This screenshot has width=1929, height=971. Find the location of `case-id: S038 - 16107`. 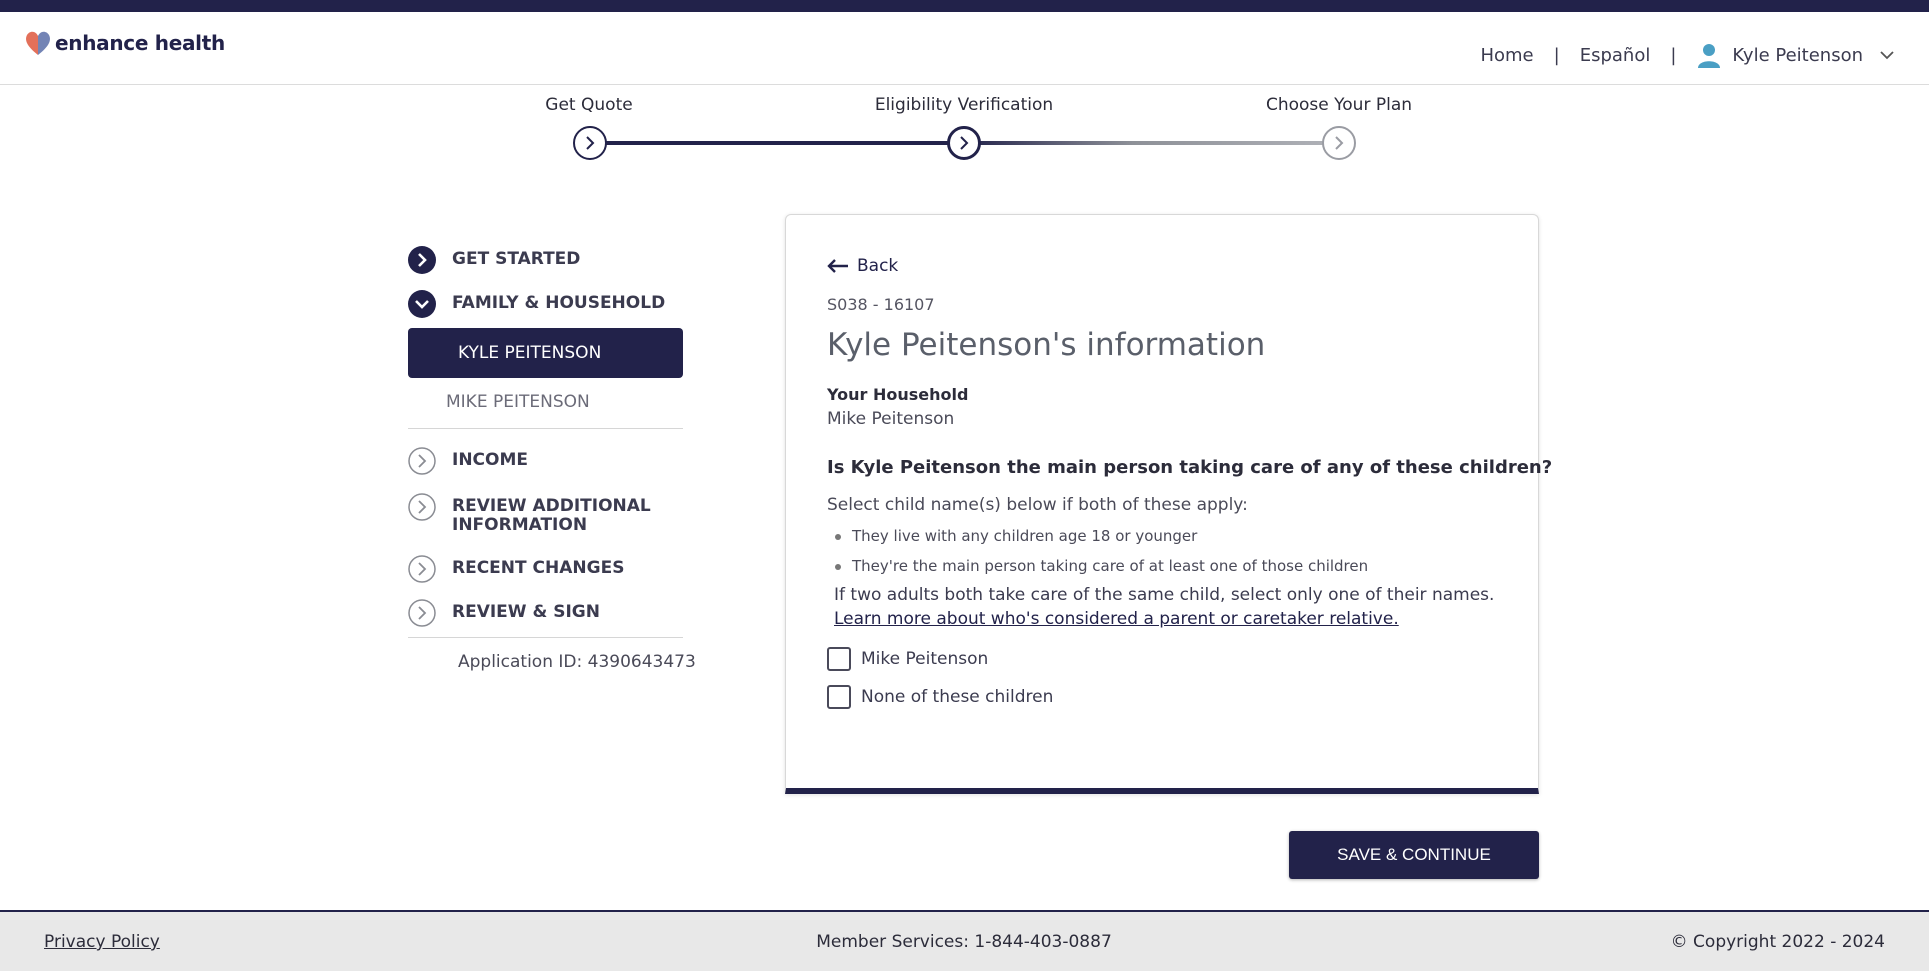

case-id: S038 - 16107 is located at coordinates (881, 304).